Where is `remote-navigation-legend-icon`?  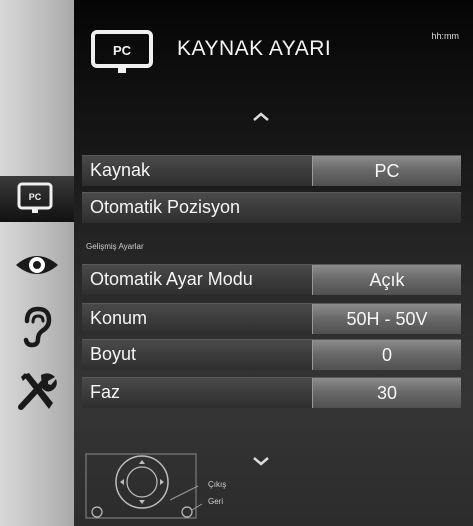
remote-navigation-legend-icon is located at coordinates (144, 486).